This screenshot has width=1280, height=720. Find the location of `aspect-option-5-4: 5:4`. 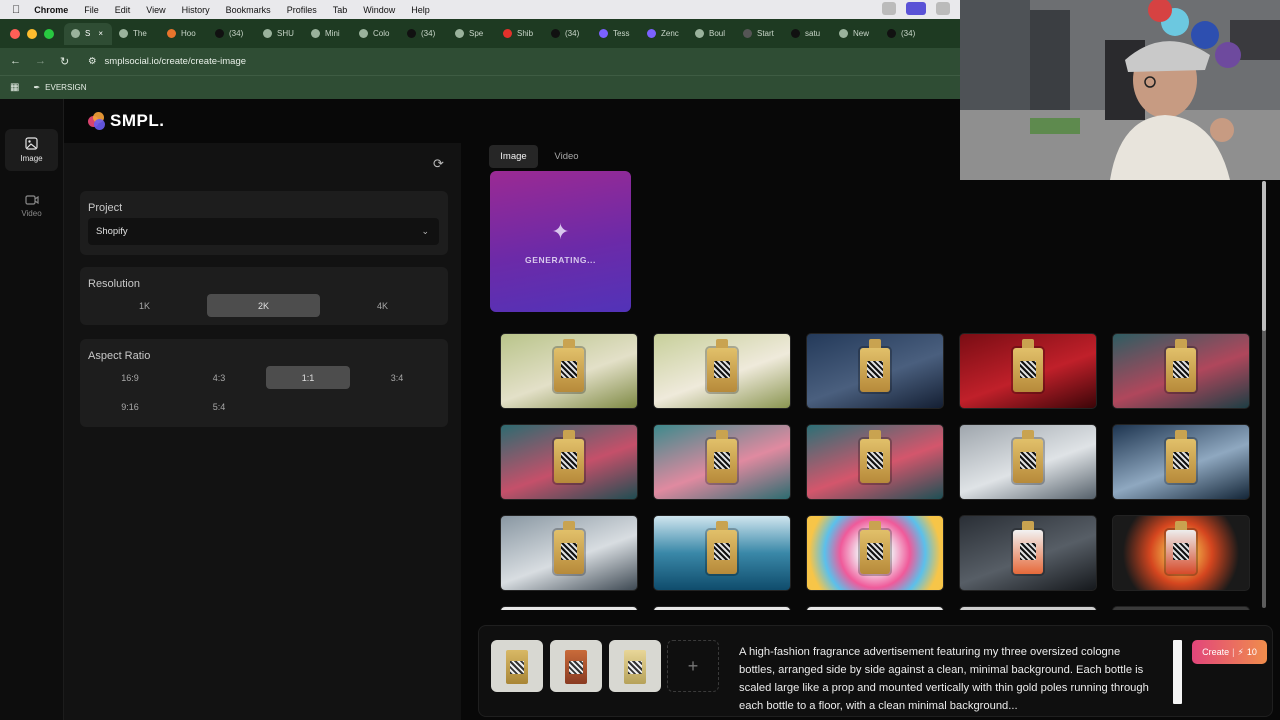

aspect-option-5-4: 5:4 is located at coordinates (219, 406).